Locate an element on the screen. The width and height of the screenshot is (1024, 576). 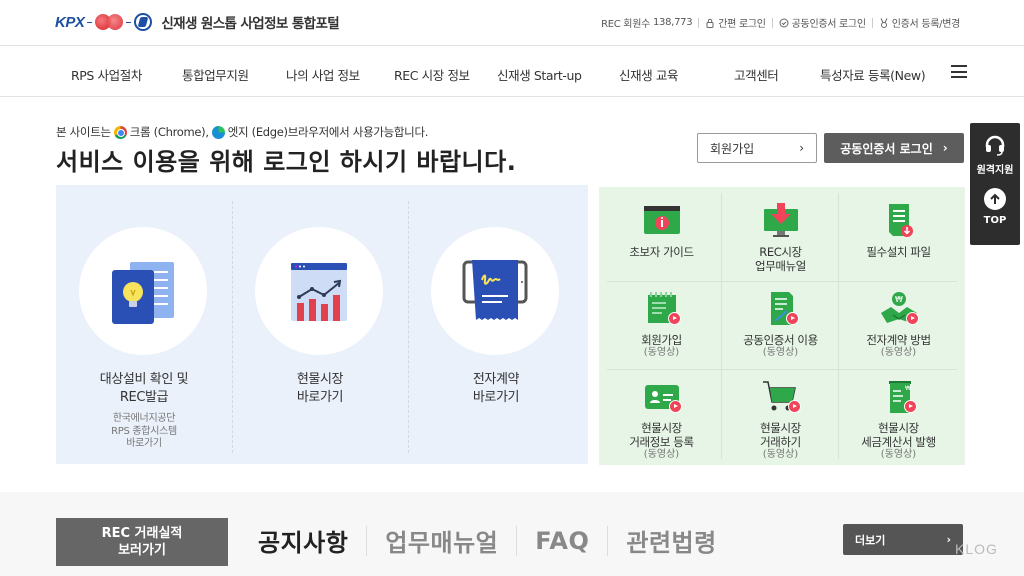
rec-issuance-title-line2: REC발급 is located at coordinates (144, 397).